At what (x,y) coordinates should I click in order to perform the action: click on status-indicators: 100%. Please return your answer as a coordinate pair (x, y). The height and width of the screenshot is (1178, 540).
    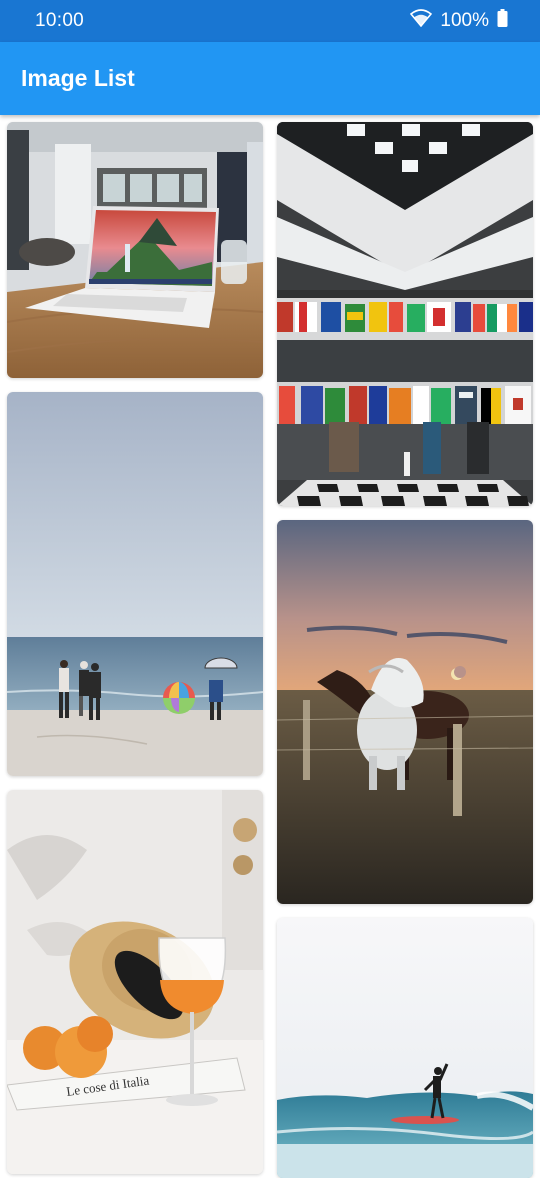
    Looking at the image, I should click on (459, 21).